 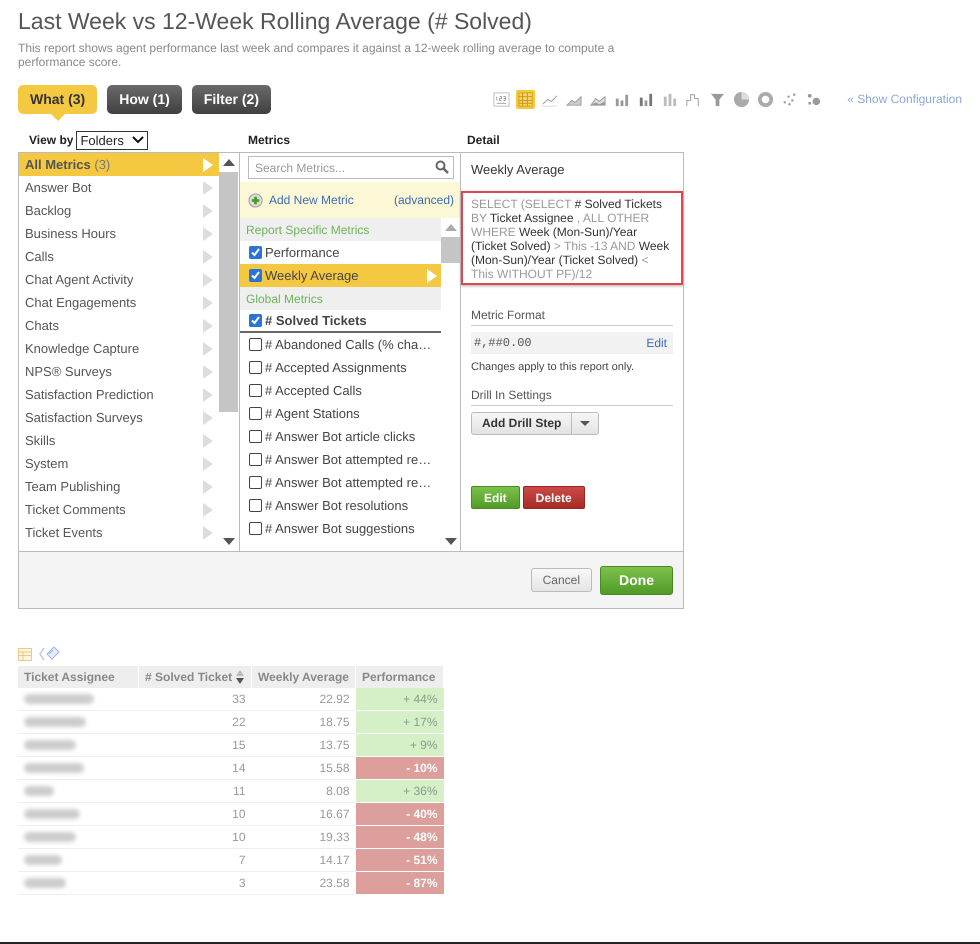 I want to click on metric-item: # Answer Bot suggestions, so click(x=340, y=528).